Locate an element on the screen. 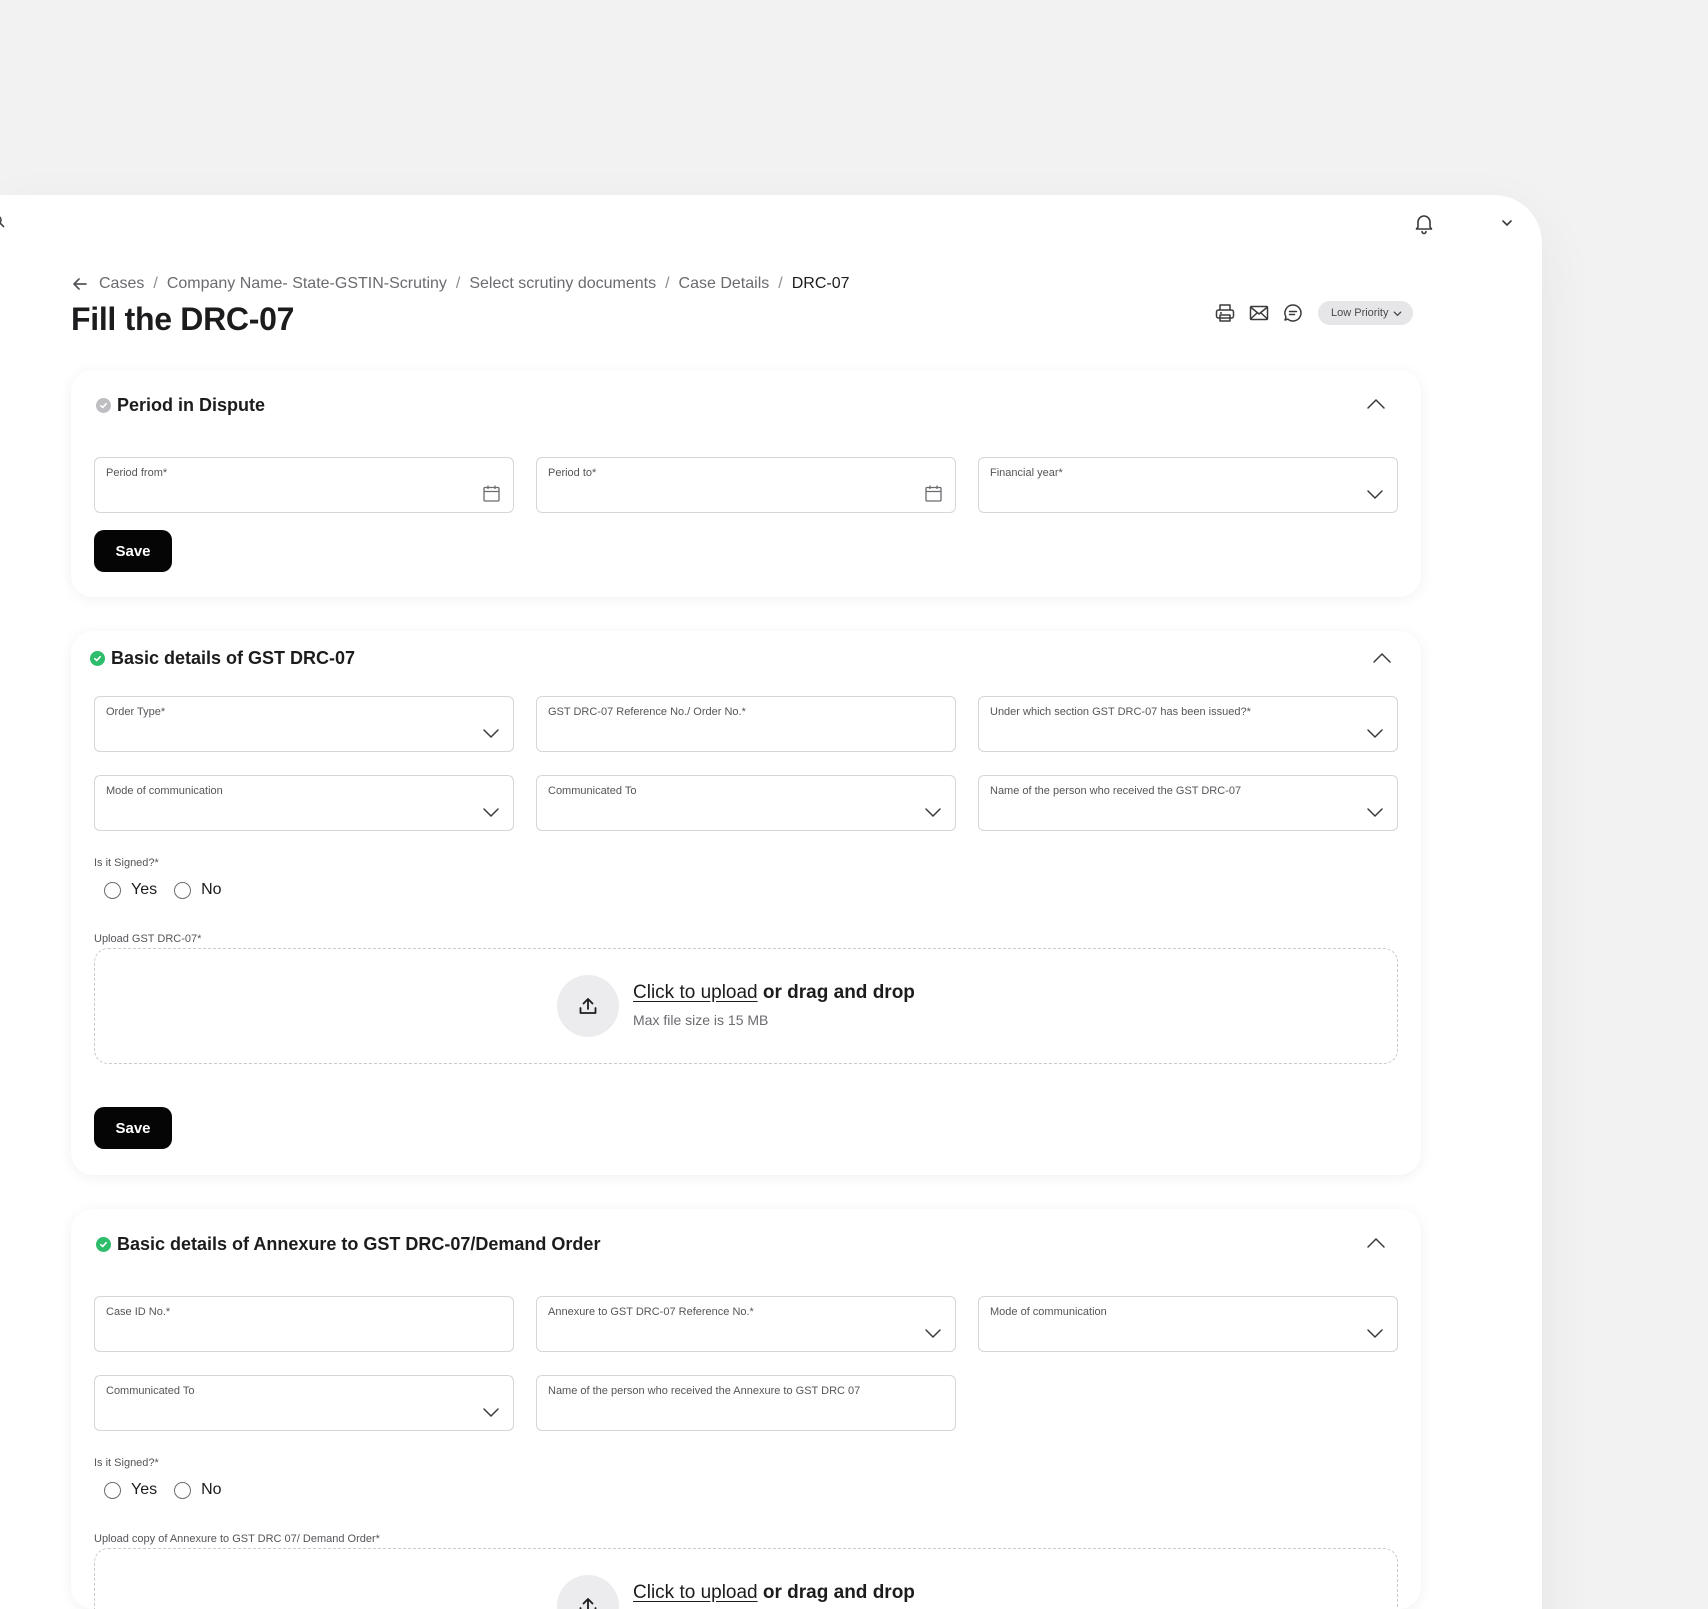 Image resolution: width=1708 pixels, height=1609 pixels. field-label: Annexure to GST DRC-07 Reference No.* is located at coordinates (651, 1312).